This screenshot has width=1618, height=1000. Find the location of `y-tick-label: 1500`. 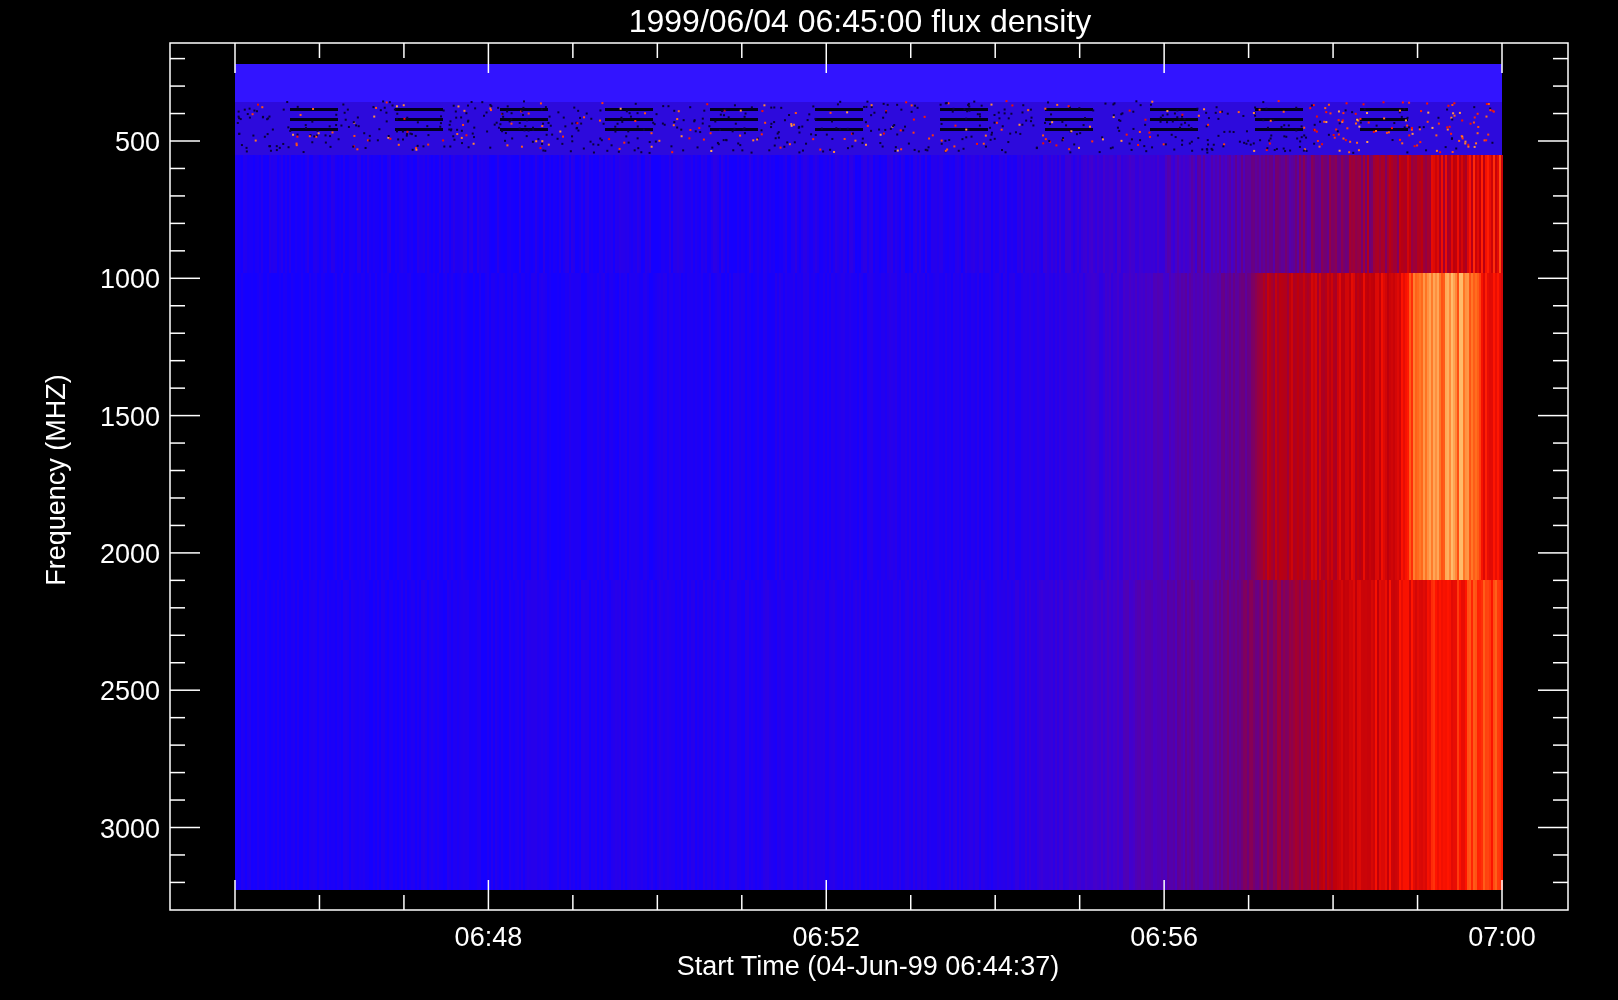

y-tick-label: 1500 is located at coordinates (129, 416).